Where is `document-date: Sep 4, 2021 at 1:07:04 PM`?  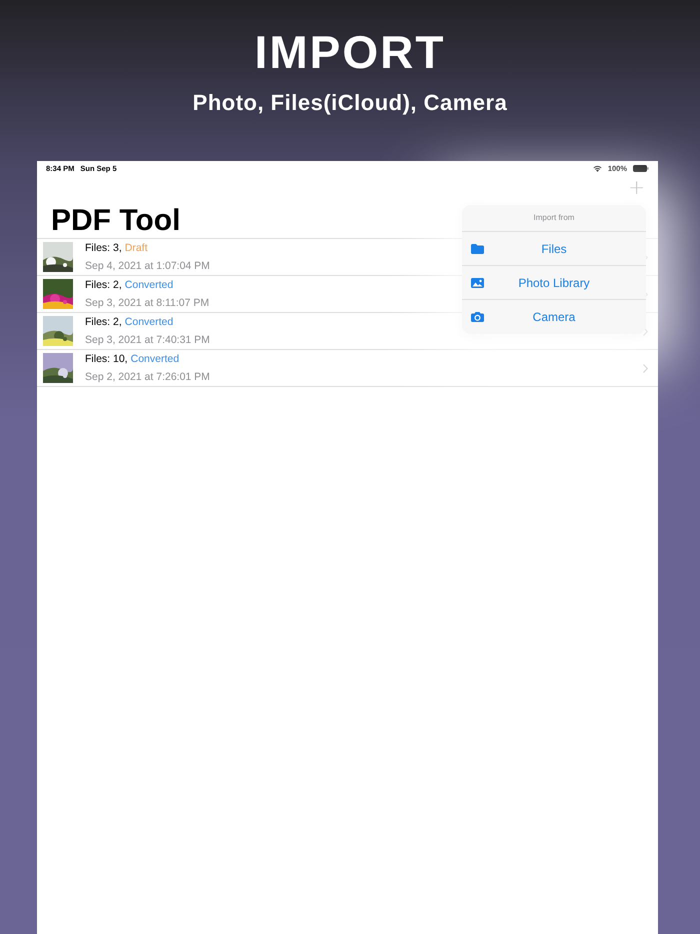
document-date: Sep 4, 2021 at 1:07:04 PM is located at coordinates (148, 266).